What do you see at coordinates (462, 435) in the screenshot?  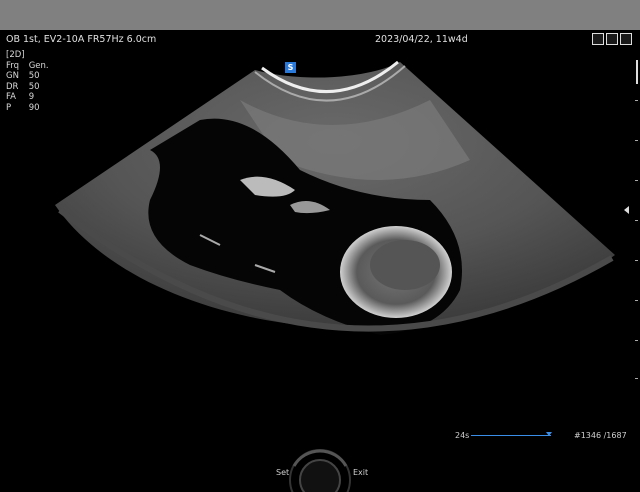 I see `cine-time: 24s` at bounding box center [462, 435].